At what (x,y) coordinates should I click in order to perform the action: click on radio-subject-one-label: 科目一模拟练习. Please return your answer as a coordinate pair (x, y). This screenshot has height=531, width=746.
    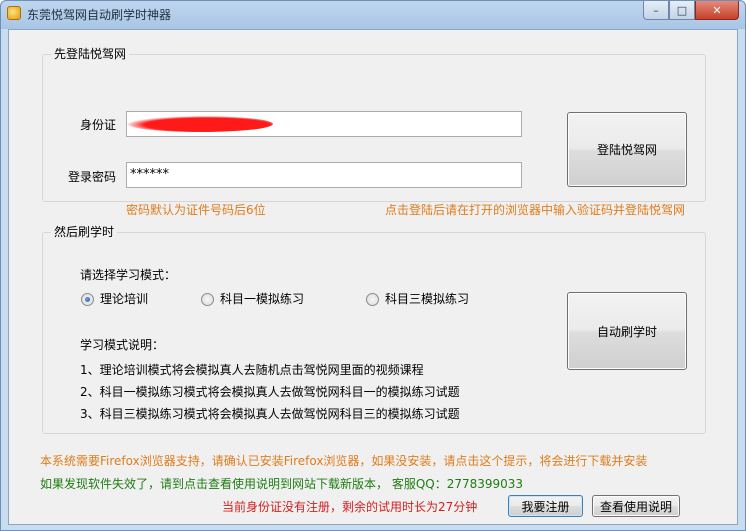
    Looking at the image, I should click on (262, 299).